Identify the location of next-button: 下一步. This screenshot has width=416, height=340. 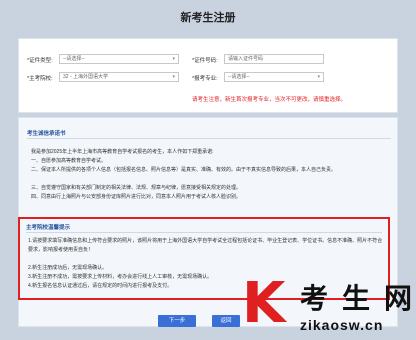
(177, 321).